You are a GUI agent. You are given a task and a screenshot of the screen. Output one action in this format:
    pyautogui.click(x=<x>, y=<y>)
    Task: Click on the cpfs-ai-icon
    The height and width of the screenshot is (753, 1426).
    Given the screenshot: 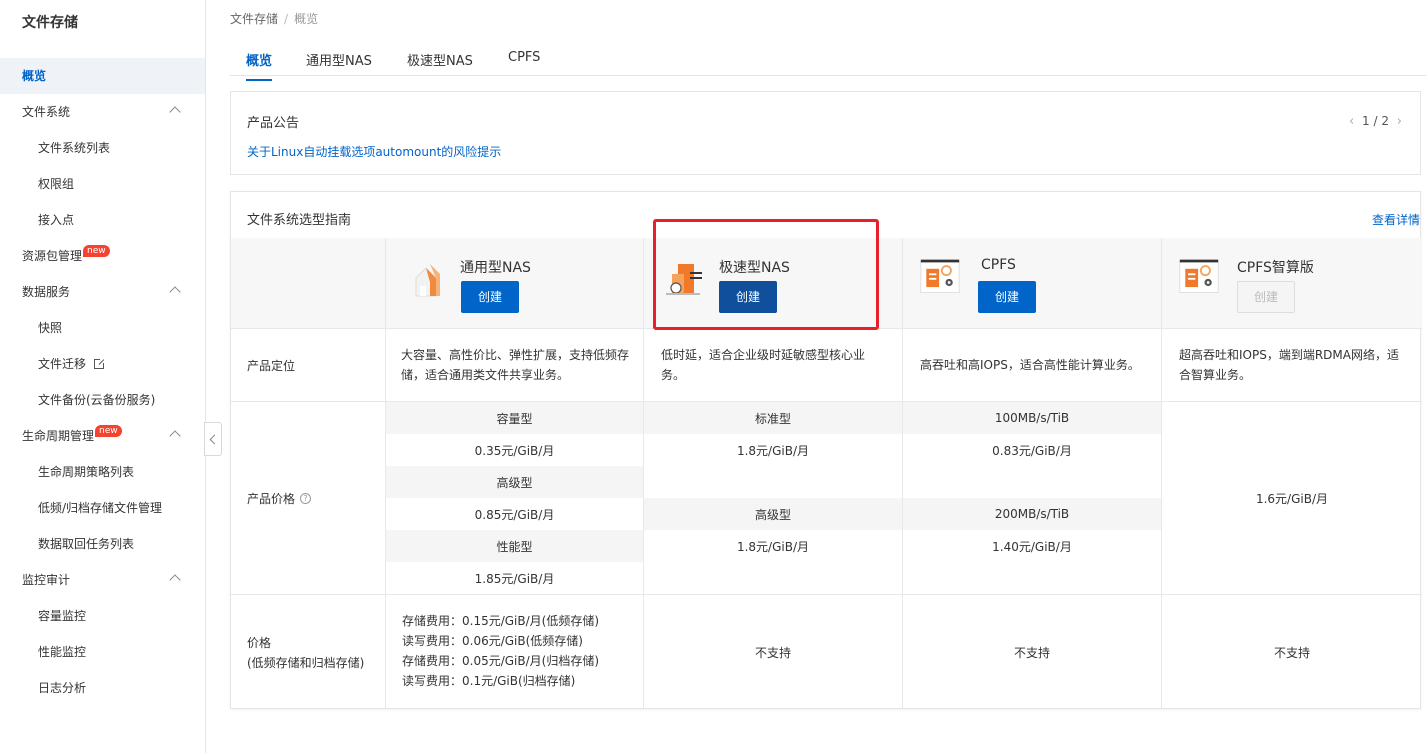 What is the action you would take?
    pyautogui.click(x=1199, y=276)
    